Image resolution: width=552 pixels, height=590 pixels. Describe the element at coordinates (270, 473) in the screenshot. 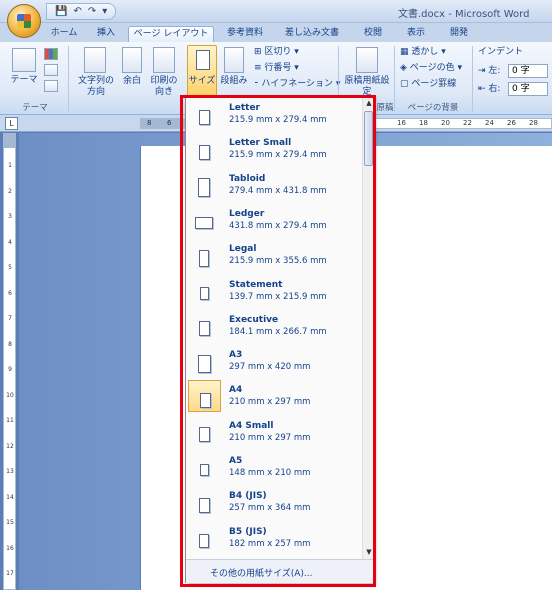

I see `paper-size-dimensions: 148 mm x 210 mm` at that location.